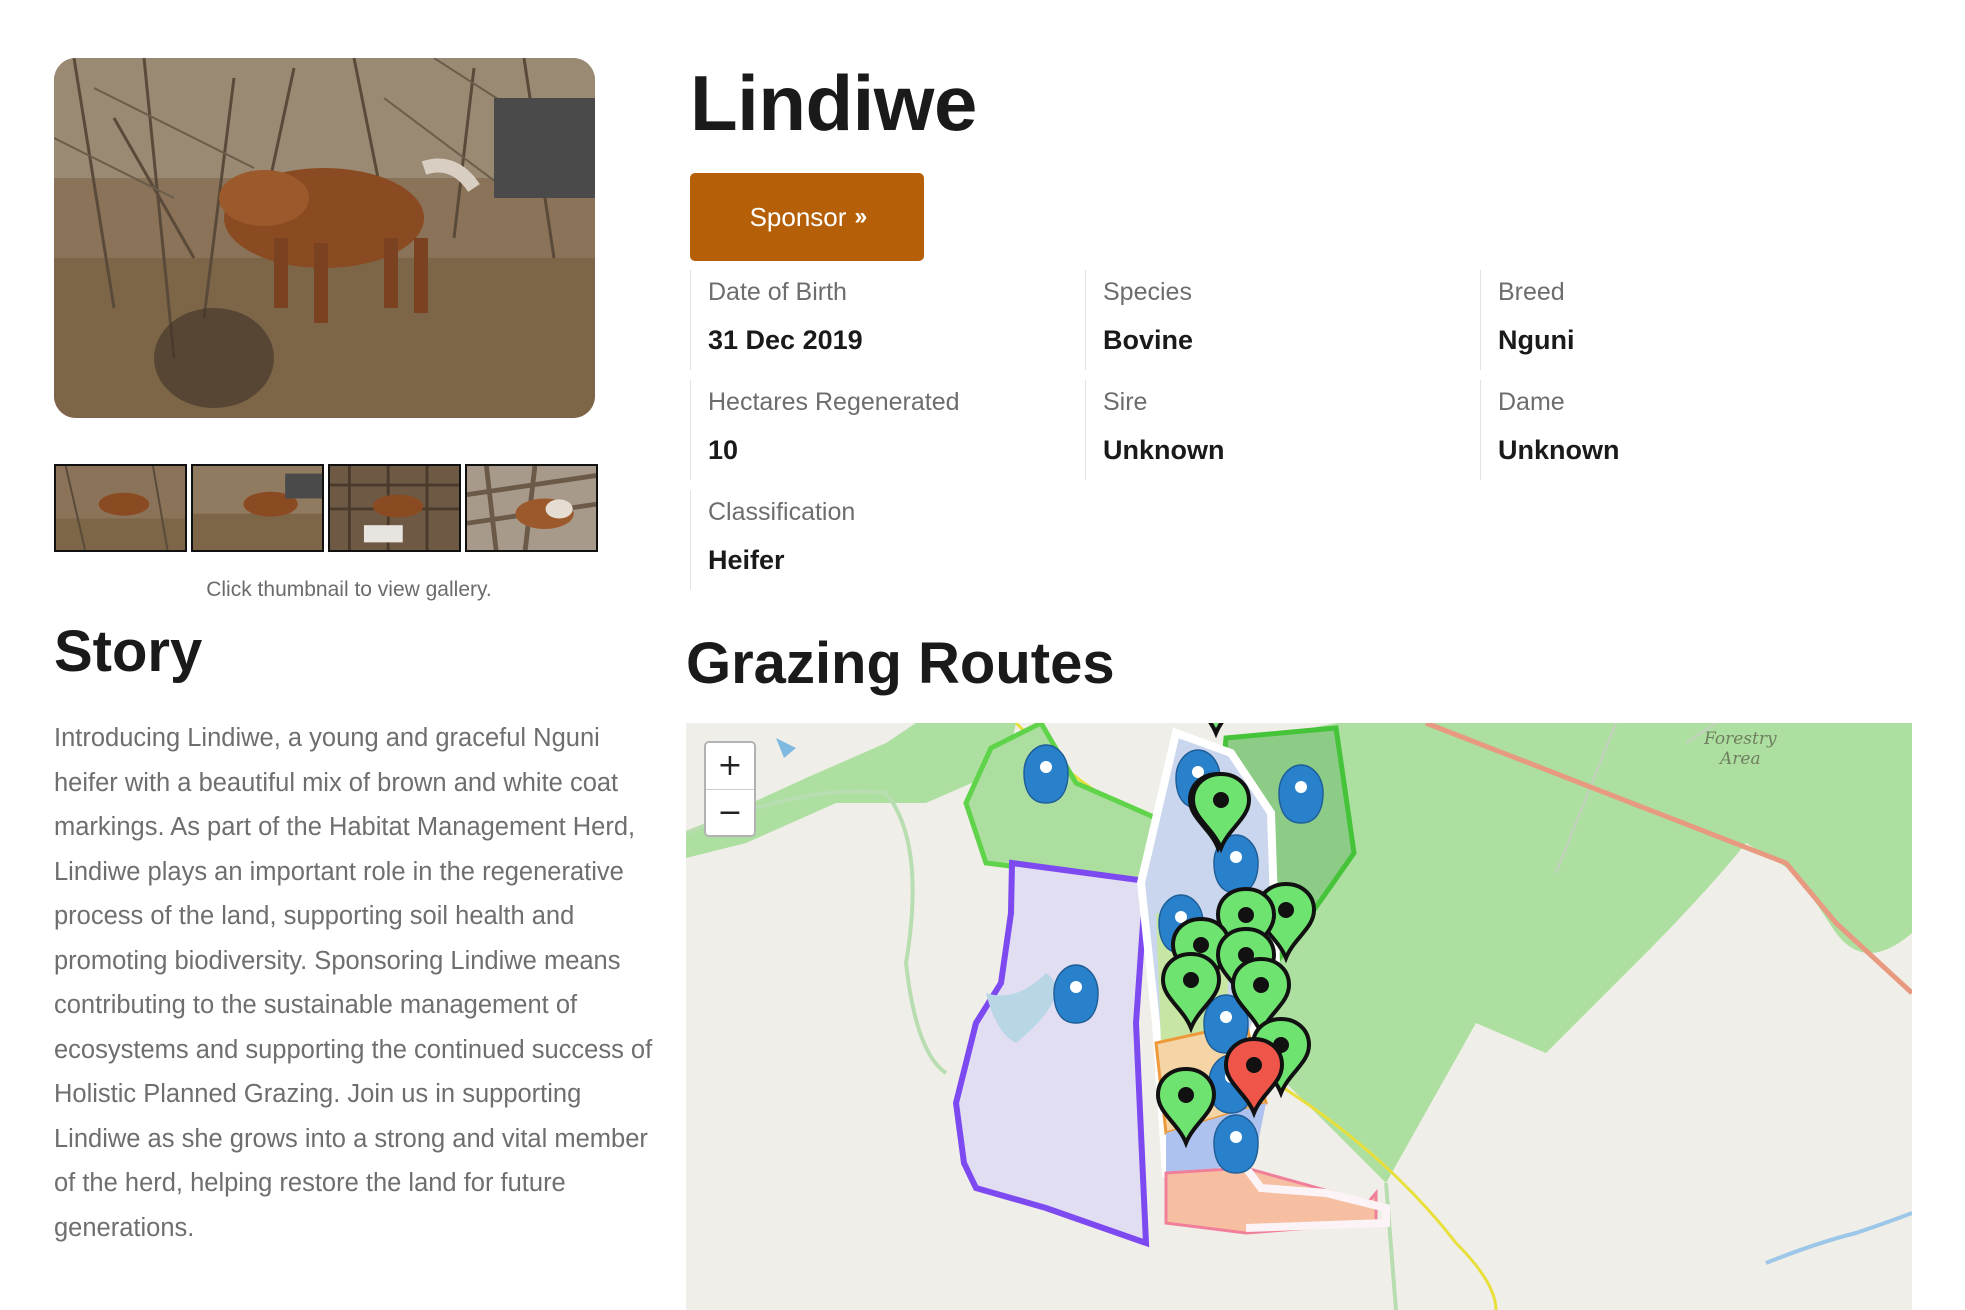 The image size is (1965, 1310). Describe the element at coordinates (887, 320) in the screenshot. I see `detail-date-of-birth: Date of Birth 31 Dec 2019` at that location.